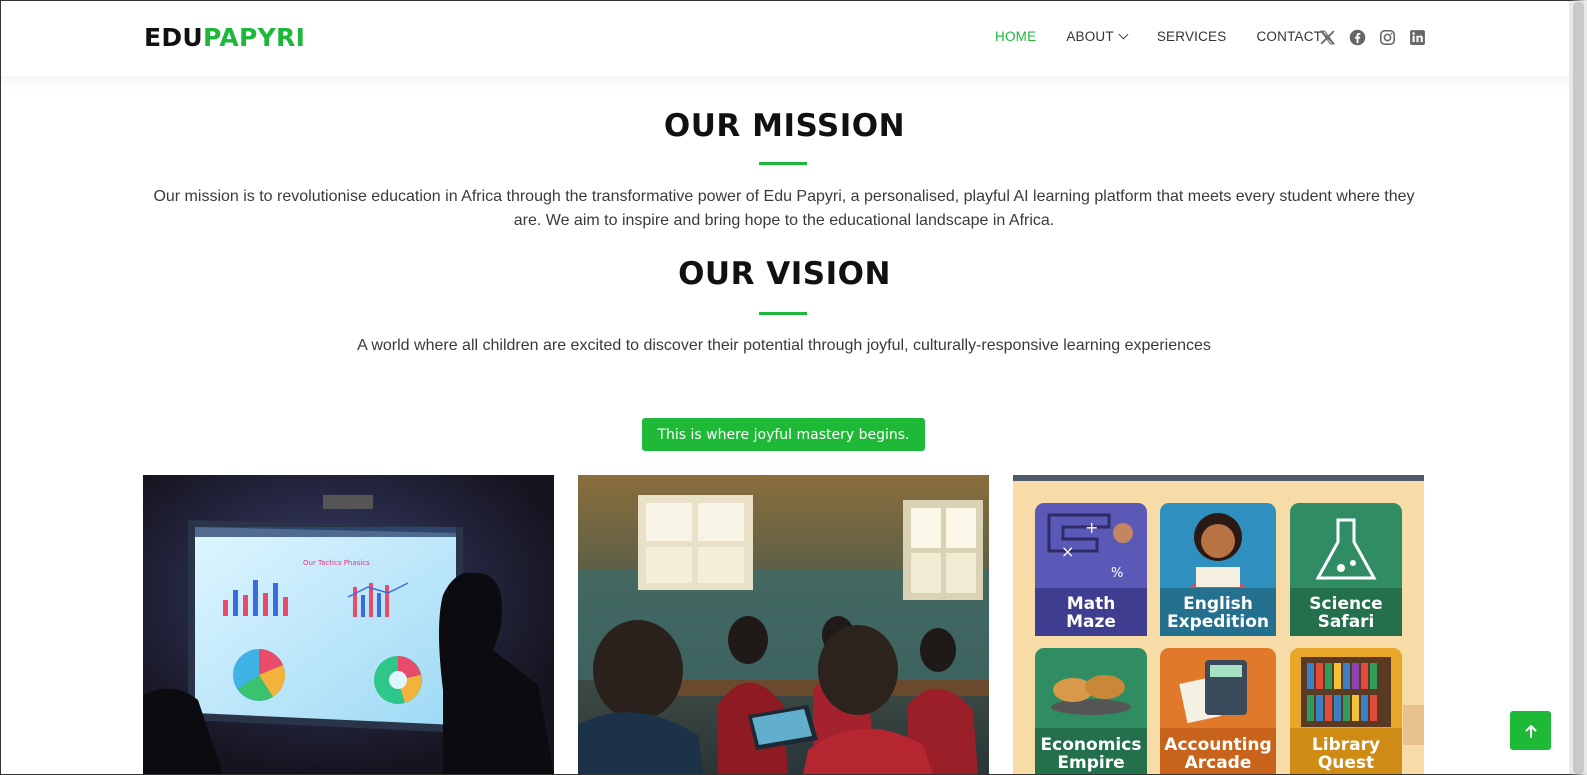  Describe the element at coordinates (1387, 37) in the screenshot. I see `instagram-icon` at that location.